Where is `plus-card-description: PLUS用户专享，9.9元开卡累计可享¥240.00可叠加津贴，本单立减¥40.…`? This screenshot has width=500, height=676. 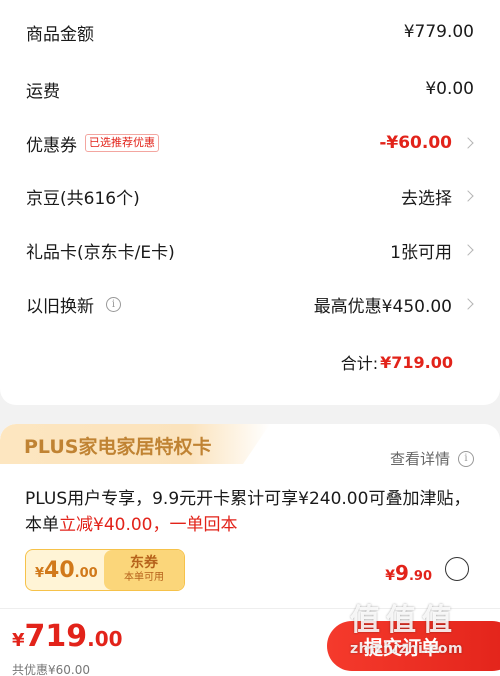
plus-card-description: PLUS用户专享，9.9元开卡累计可享¥240.00可叠加津贴，本单立减¥40.… is located at coordinates (250, 512).